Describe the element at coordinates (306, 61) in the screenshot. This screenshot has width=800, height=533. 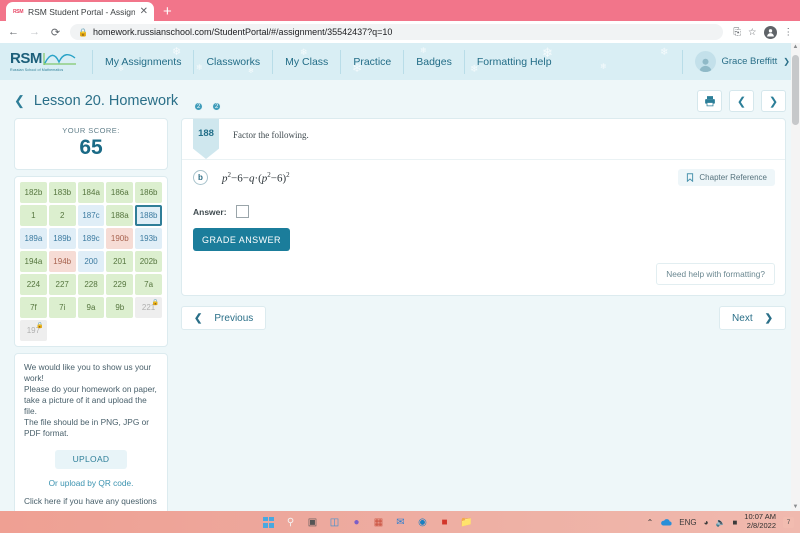
I see `nav-item-my-class: My Class` at that location.